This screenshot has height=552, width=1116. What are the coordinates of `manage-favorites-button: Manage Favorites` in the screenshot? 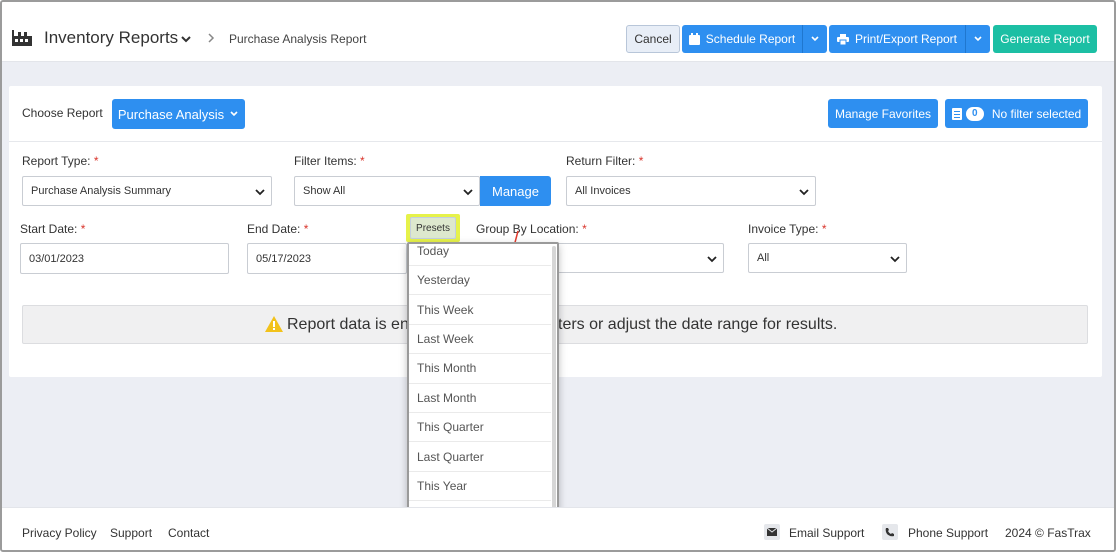 It's located at (883, 113).